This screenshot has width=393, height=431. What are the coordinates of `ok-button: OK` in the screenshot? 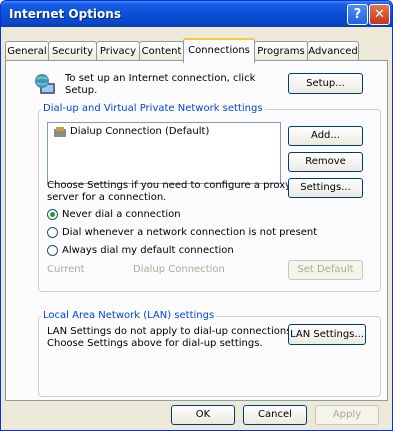 It's located at (203, 415).